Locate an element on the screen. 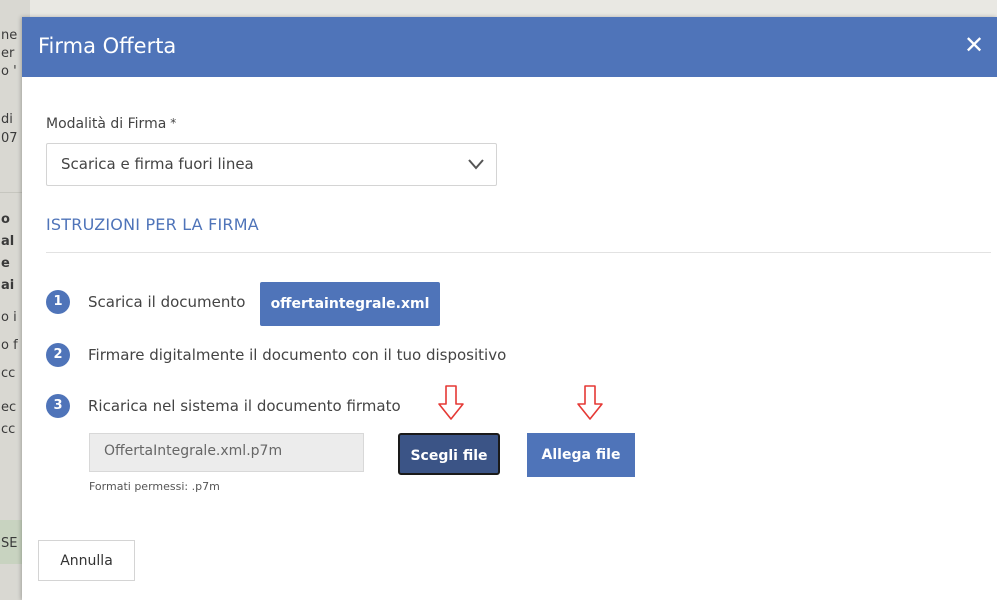 This screenshot has height=600, width=997. signature-mode-label-text: Modalità di Firma is located at coordinates (106, 124).